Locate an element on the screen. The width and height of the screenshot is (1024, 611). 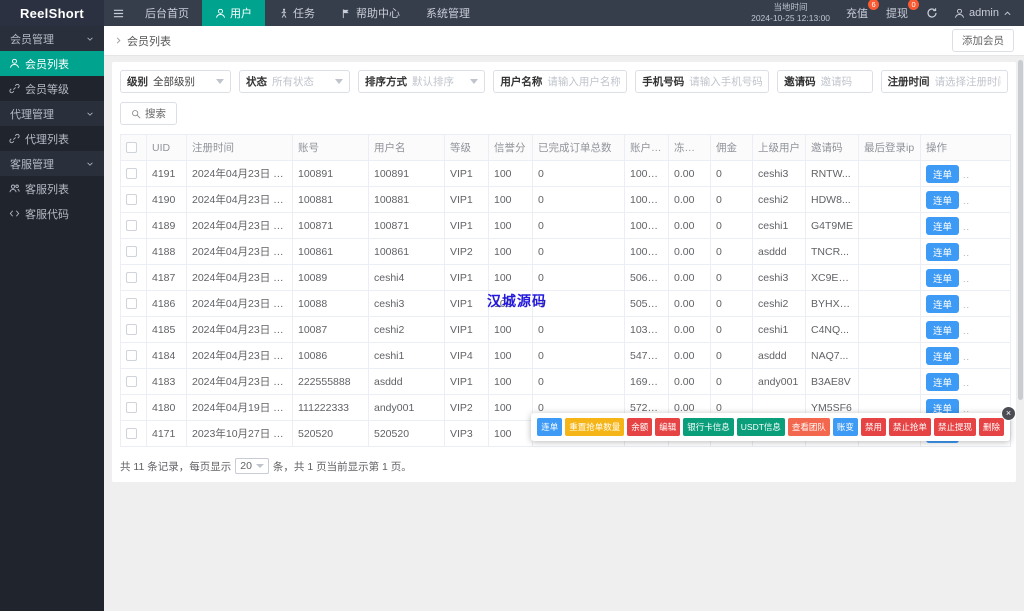
view-team-button: 查看团队 is located at coordinates (808, 427).